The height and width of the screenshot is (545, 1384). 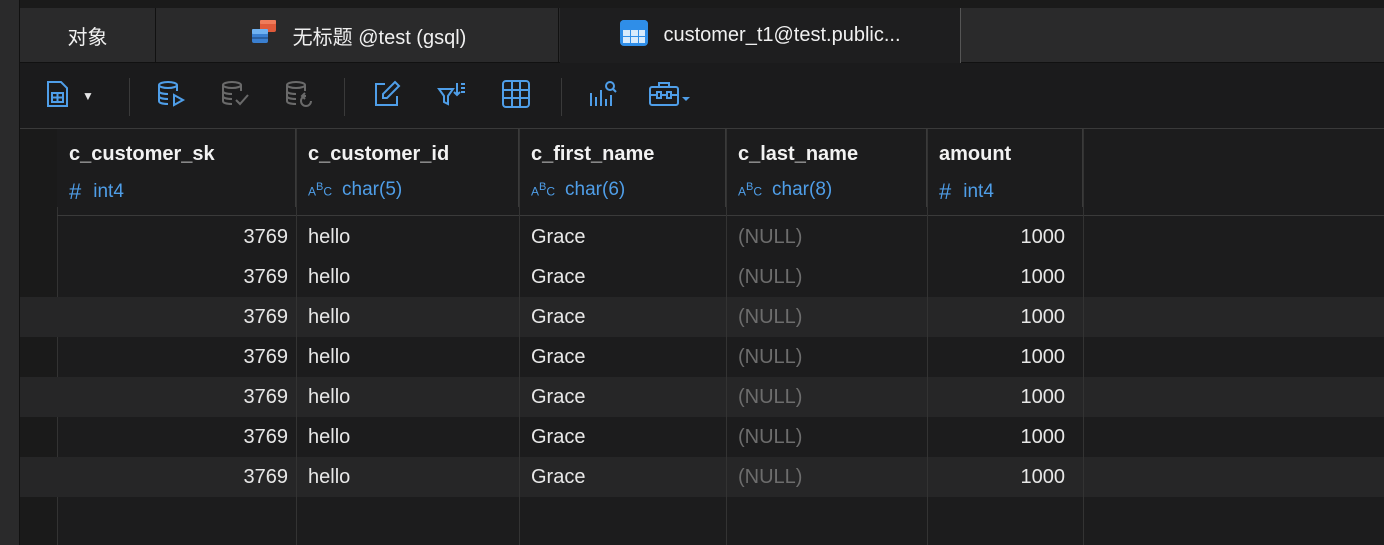 I want to click on column-name: c_customer_sk, so click(x=142, y=154).